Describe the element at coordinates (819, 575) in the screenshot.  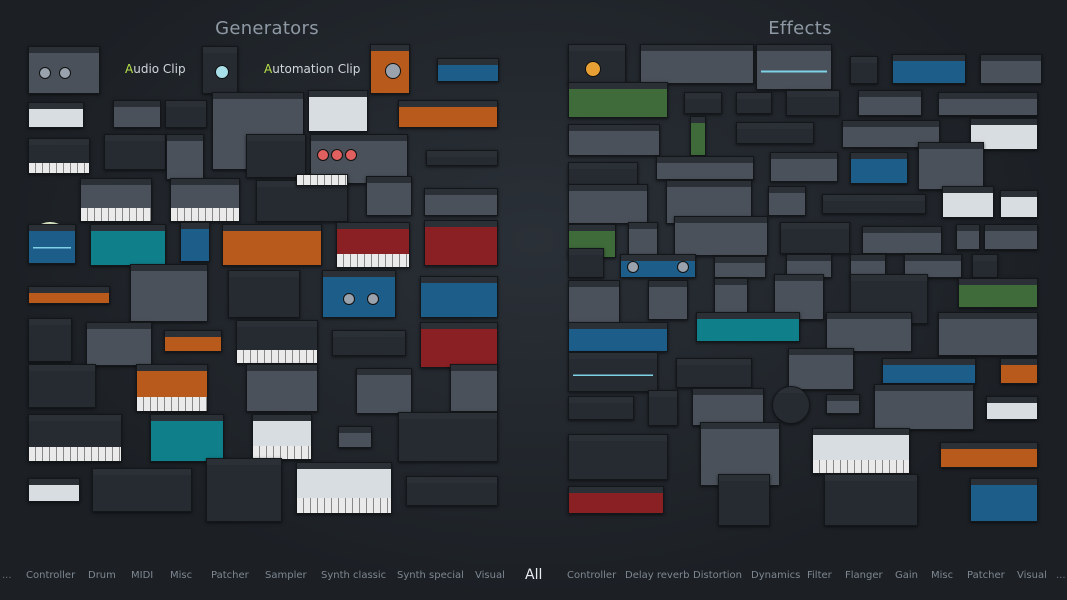
I see `cat-fx-filter: Filter` at that location.